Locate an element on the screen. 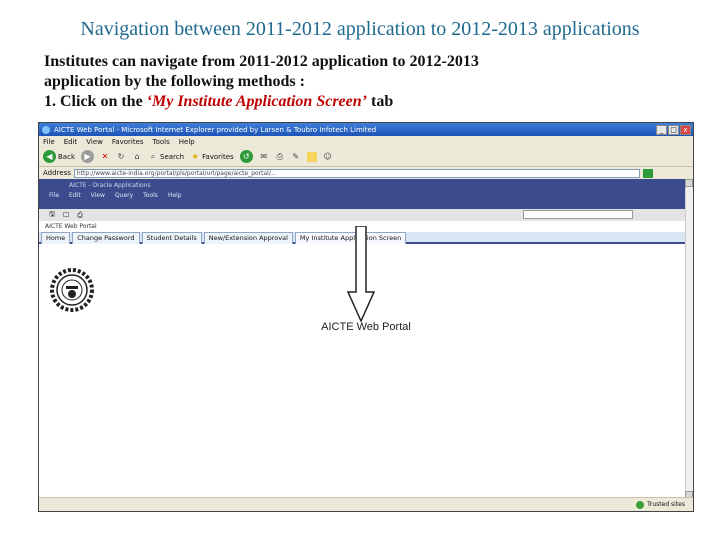 The height and width of the screenshot is (540, 720). favorites-label: Favorites is located at coordinates (218, 156).